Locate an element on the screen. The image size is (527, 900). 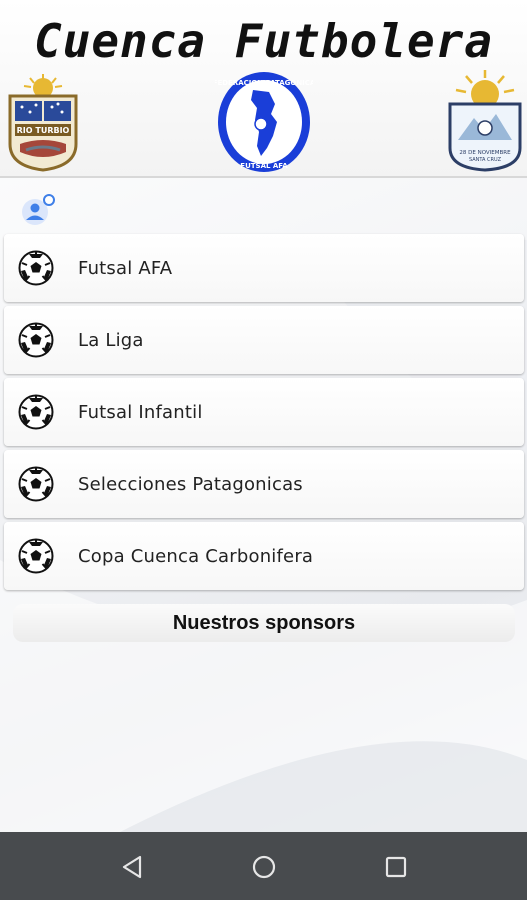
28-de-noviembre-text: 28 DE NOVIEMBRE is located at coordinates (485, 153).